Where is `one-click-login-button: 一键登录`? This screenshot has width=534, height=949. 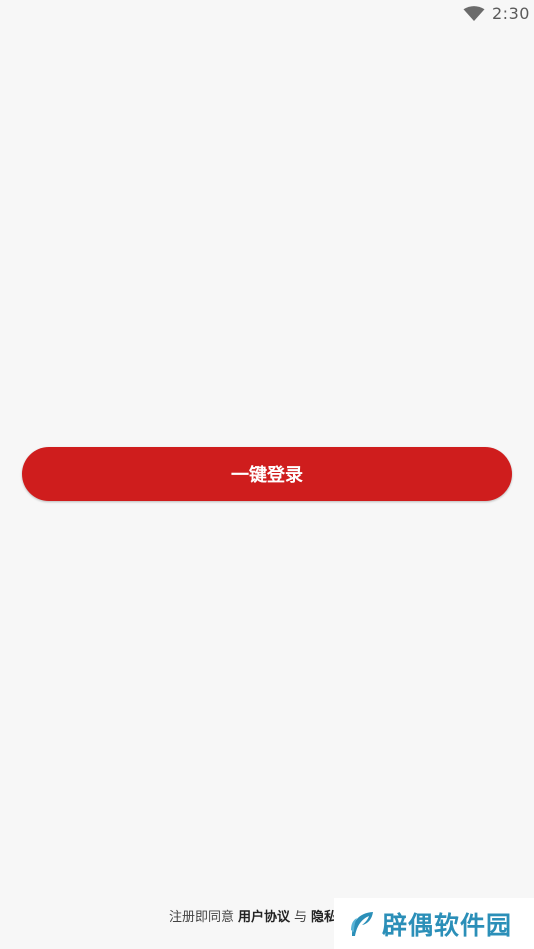 one-click-login-button: 一键登录 is located at coordinates (267, 474).